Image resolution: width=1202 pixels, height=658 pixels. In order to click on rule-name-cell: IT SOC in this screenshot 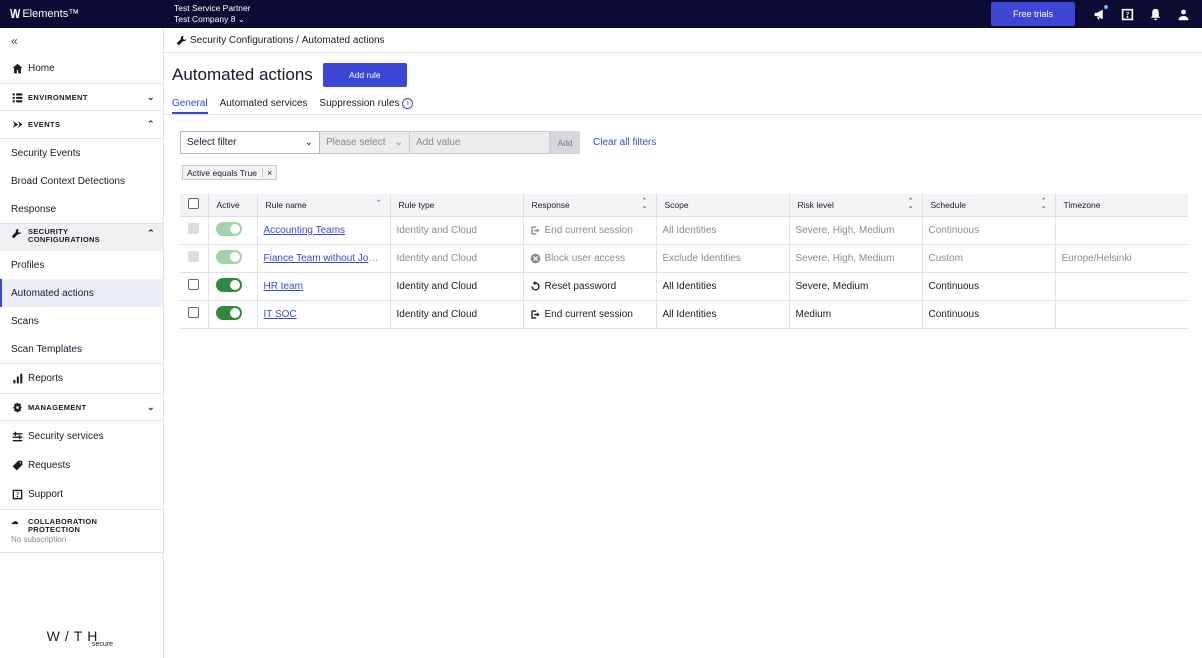, I will do `click(324, 314)`.